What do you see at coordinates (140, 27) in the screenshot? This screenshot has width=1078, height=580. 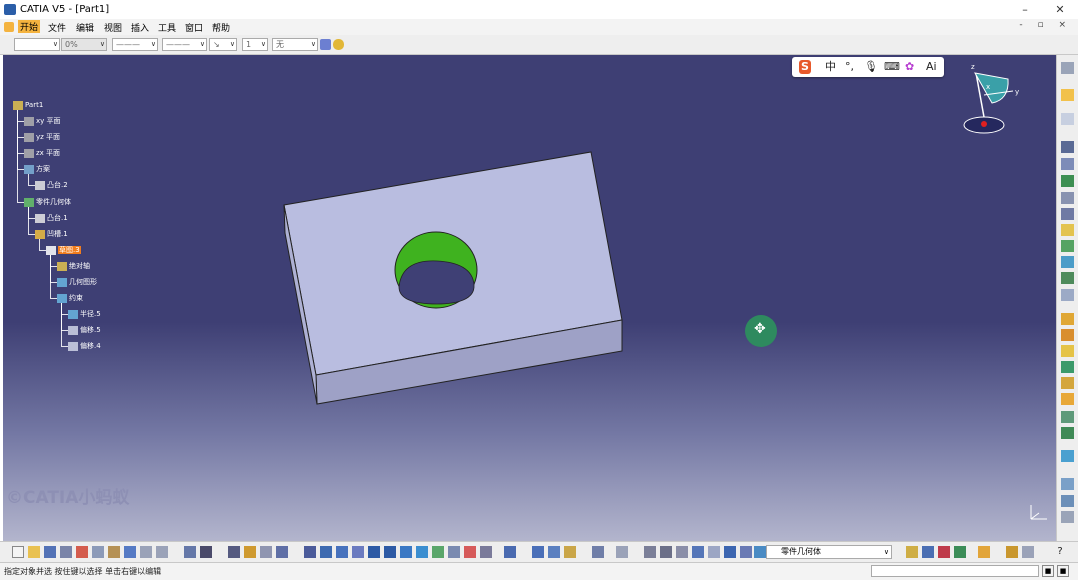 I see `menu-insert: 插入` at bounding box center [140, 27].